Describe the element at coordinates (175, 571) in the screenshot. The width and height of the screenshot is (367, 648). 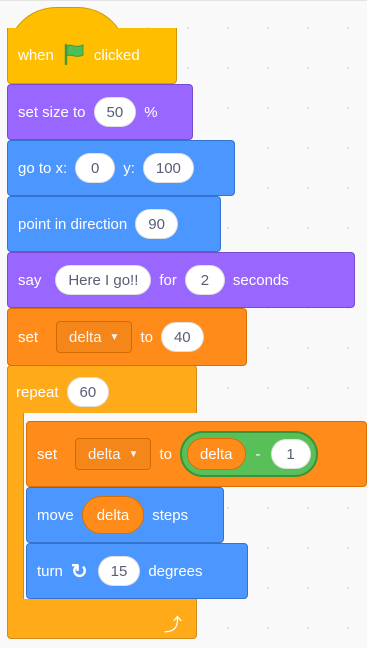
I see `degrees-label: degrees` at that location.